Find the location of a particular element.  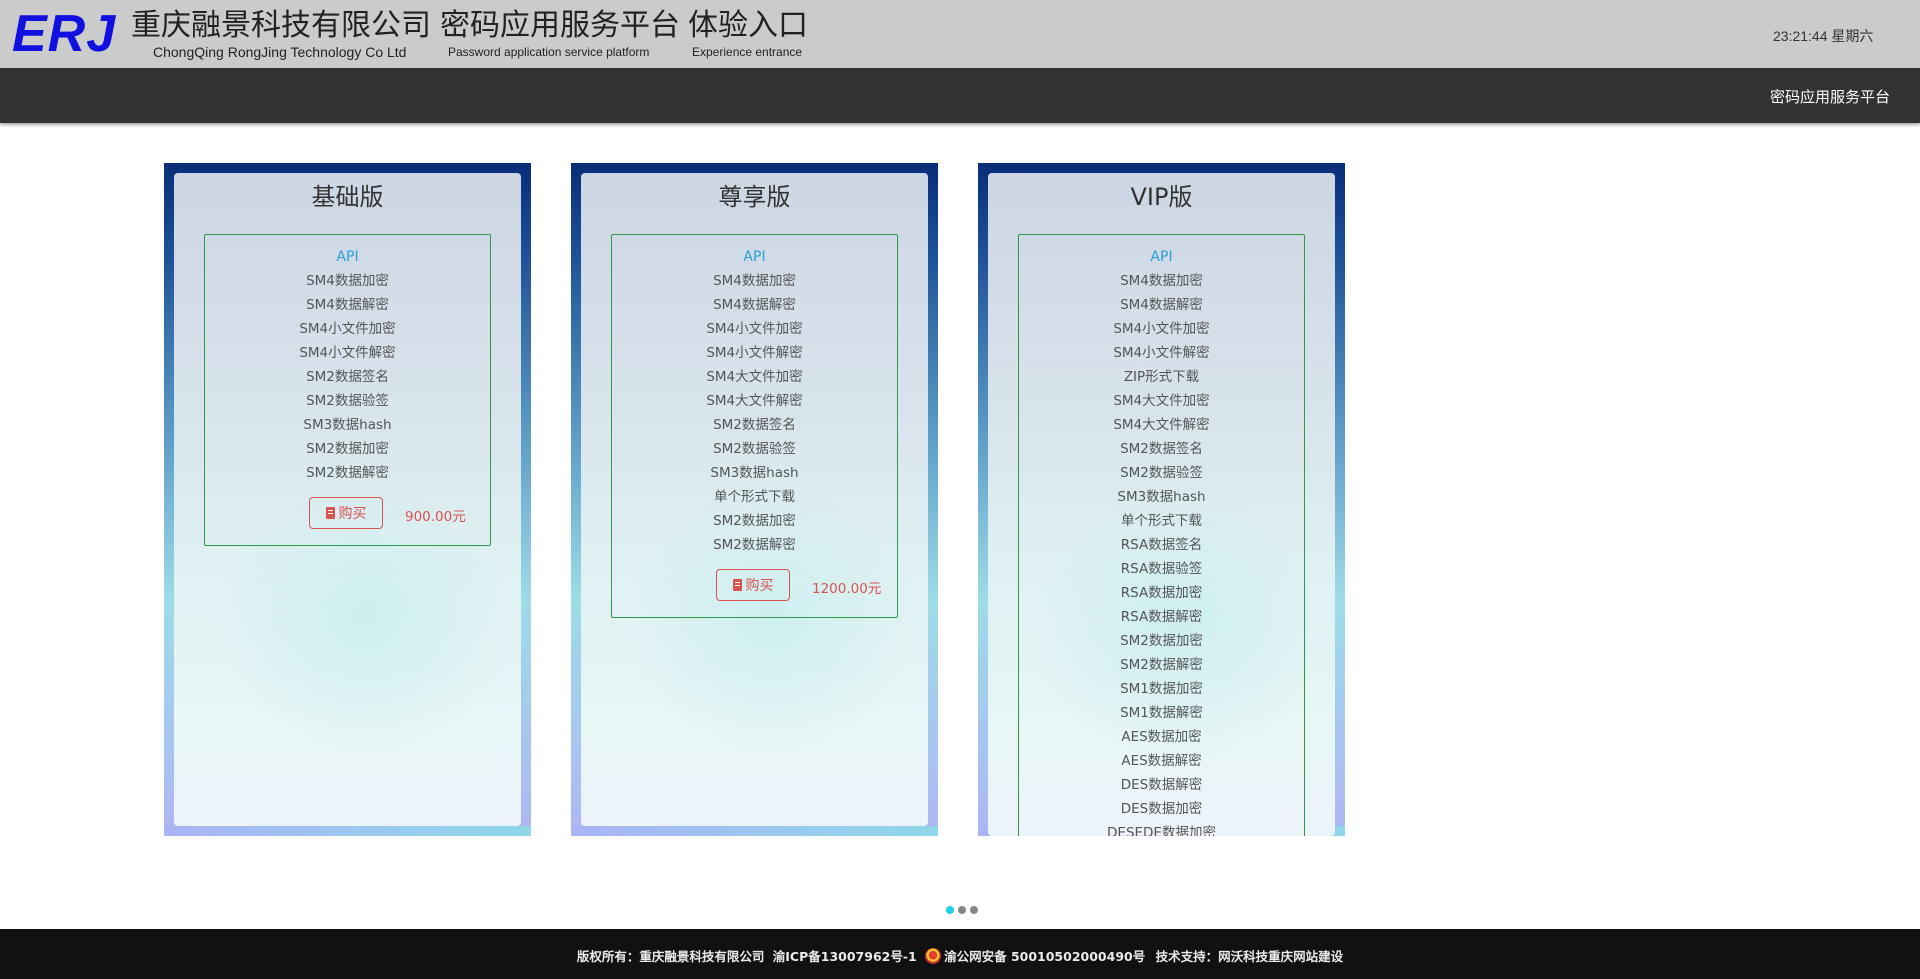

company-name-cn: 重庆融景科技有限公司 is located at coordinates (281, 25).